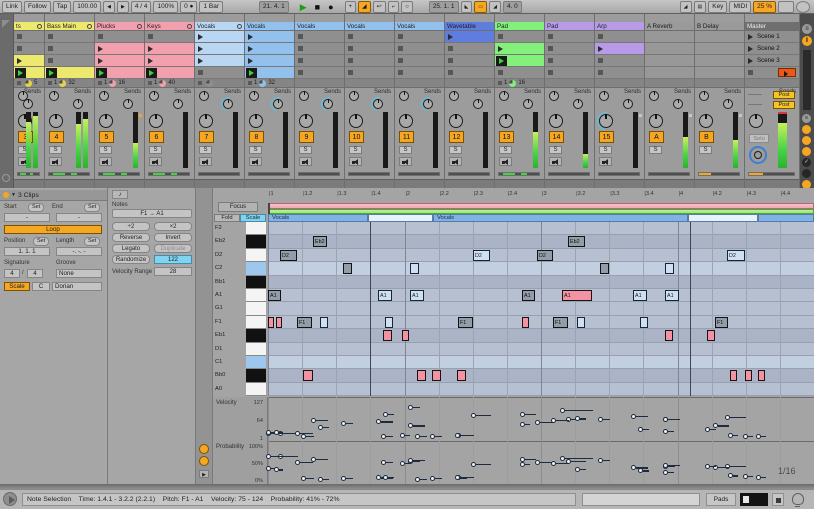 The height and width of the screenshot is (509, 814). What do you see at coordinates (166, 6) in the screenshot?
I see `groove-amount-field: 100%` at bounding box center [166, 6].